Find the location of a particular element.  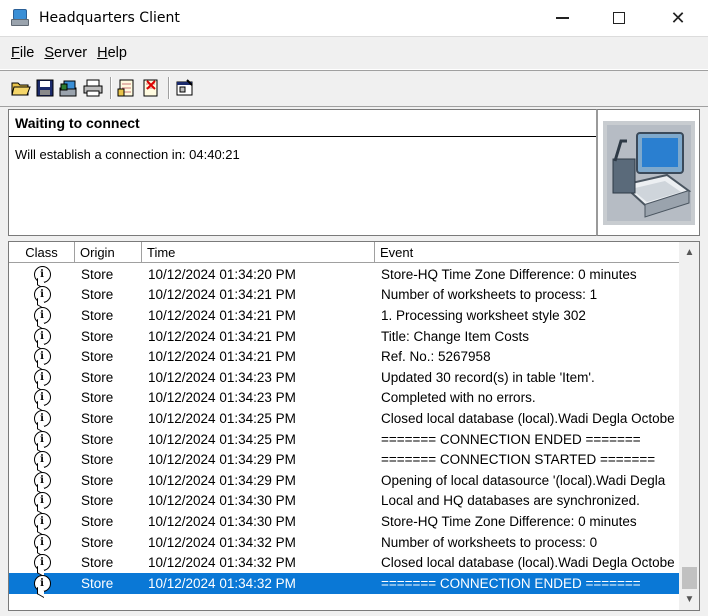

open-folder-button is located at coordinates (21, 88).